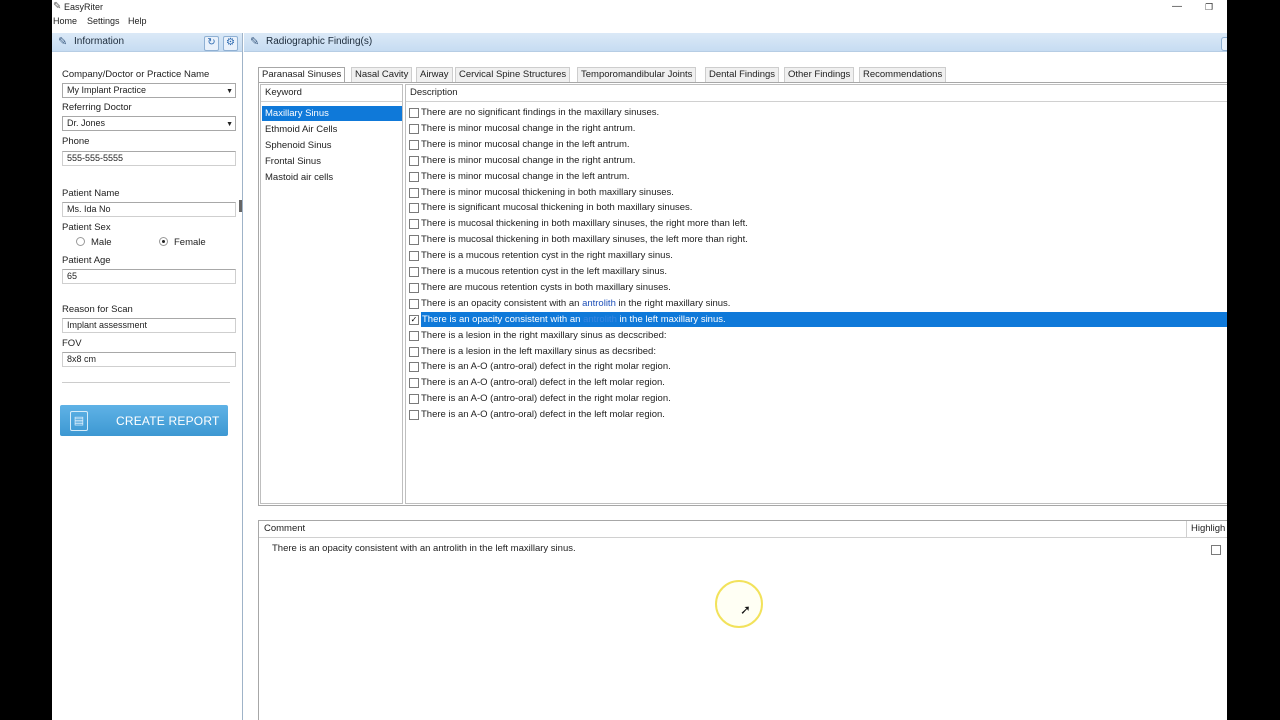 This screenshot has height=720, width=1280. What do you see at coordinates (382, 74) in the screenshot?
I see `tab-nasal-cavity: Nasal Cavity` at bounding box center [382, 74].